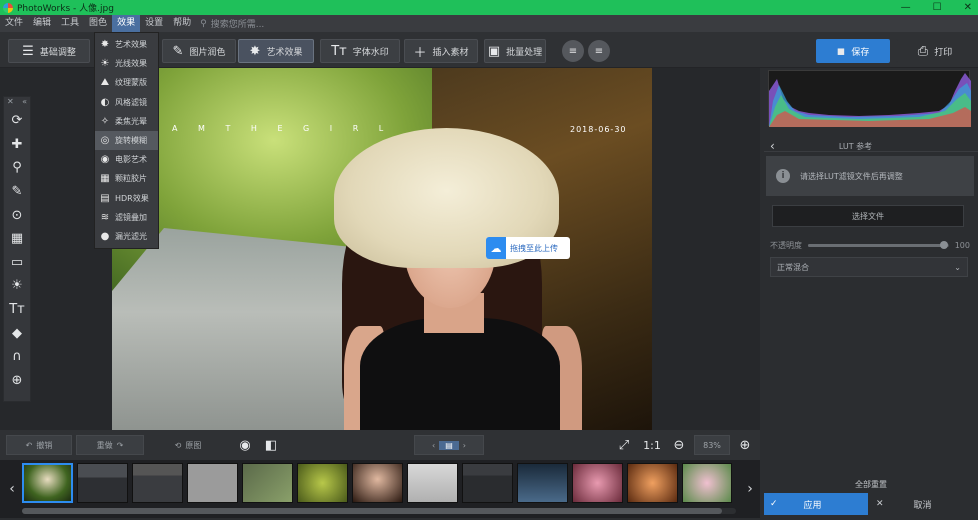 The width and height of the screenshot is (978, 520). I want to click on retouch-button: ✎ 图片润色, so click(199, 51).